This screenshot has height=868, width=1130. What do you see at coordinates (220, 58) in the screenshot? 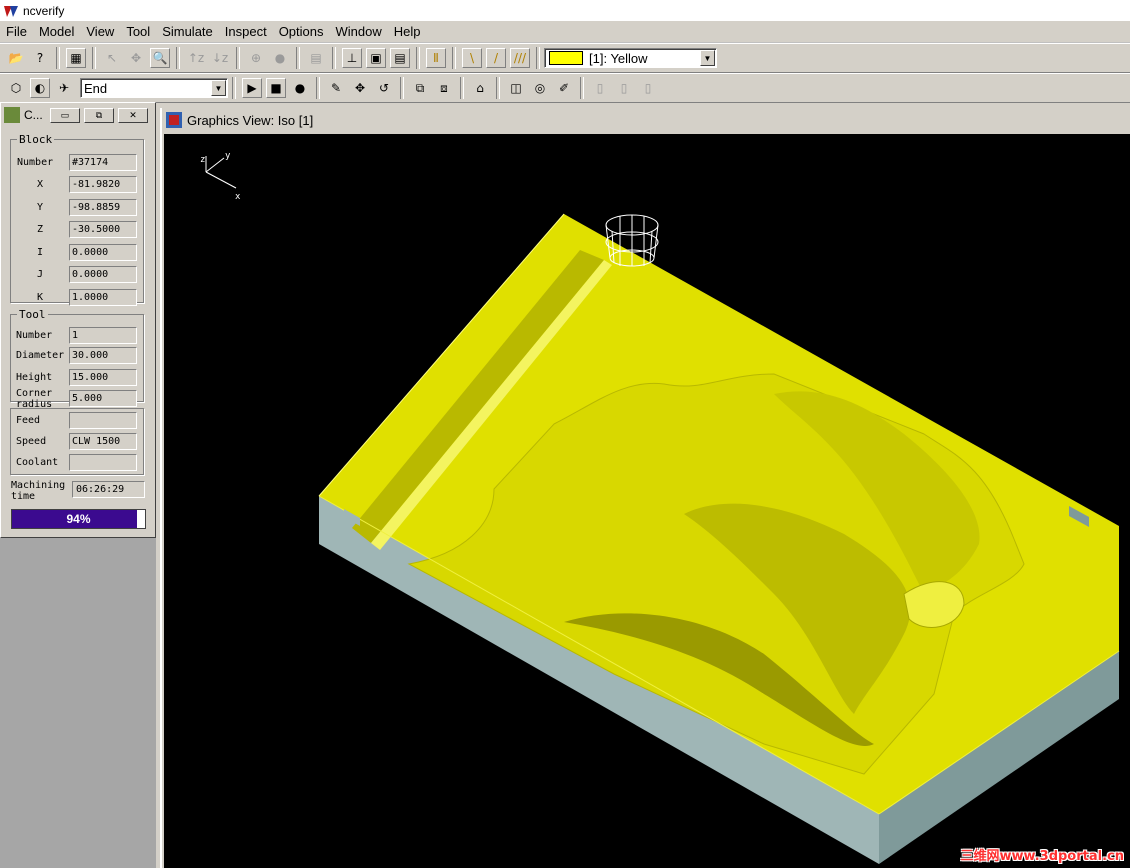
I see `z-down-icon: ↓z` at bounding box center [220, 58].